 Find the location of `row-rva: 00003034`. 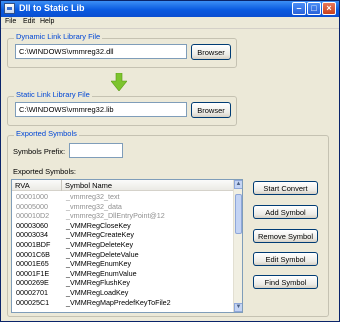

row-rva: 00003034 is located at coordinates (32, 235).